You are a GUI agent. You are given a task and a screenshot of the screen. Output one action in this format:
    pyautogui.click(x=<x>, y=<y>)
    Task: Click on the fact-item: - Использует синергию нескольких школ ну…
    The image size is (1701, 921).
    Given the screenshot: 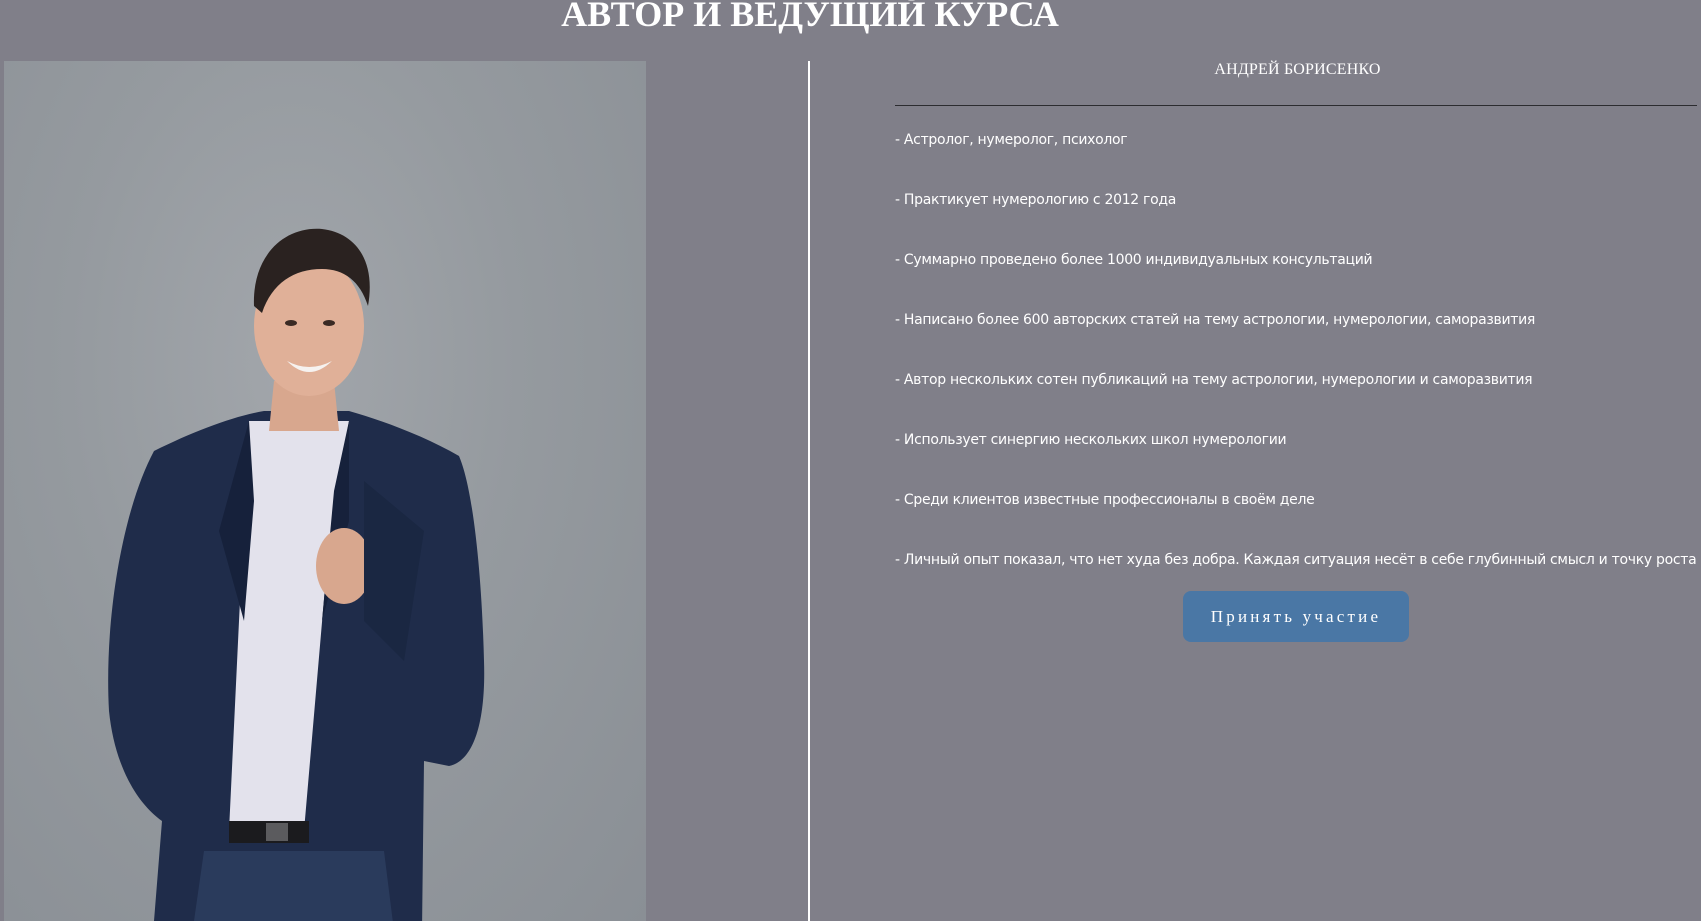 What is the action you would take?
    pyautogui.click(x=1091, y=440)
    